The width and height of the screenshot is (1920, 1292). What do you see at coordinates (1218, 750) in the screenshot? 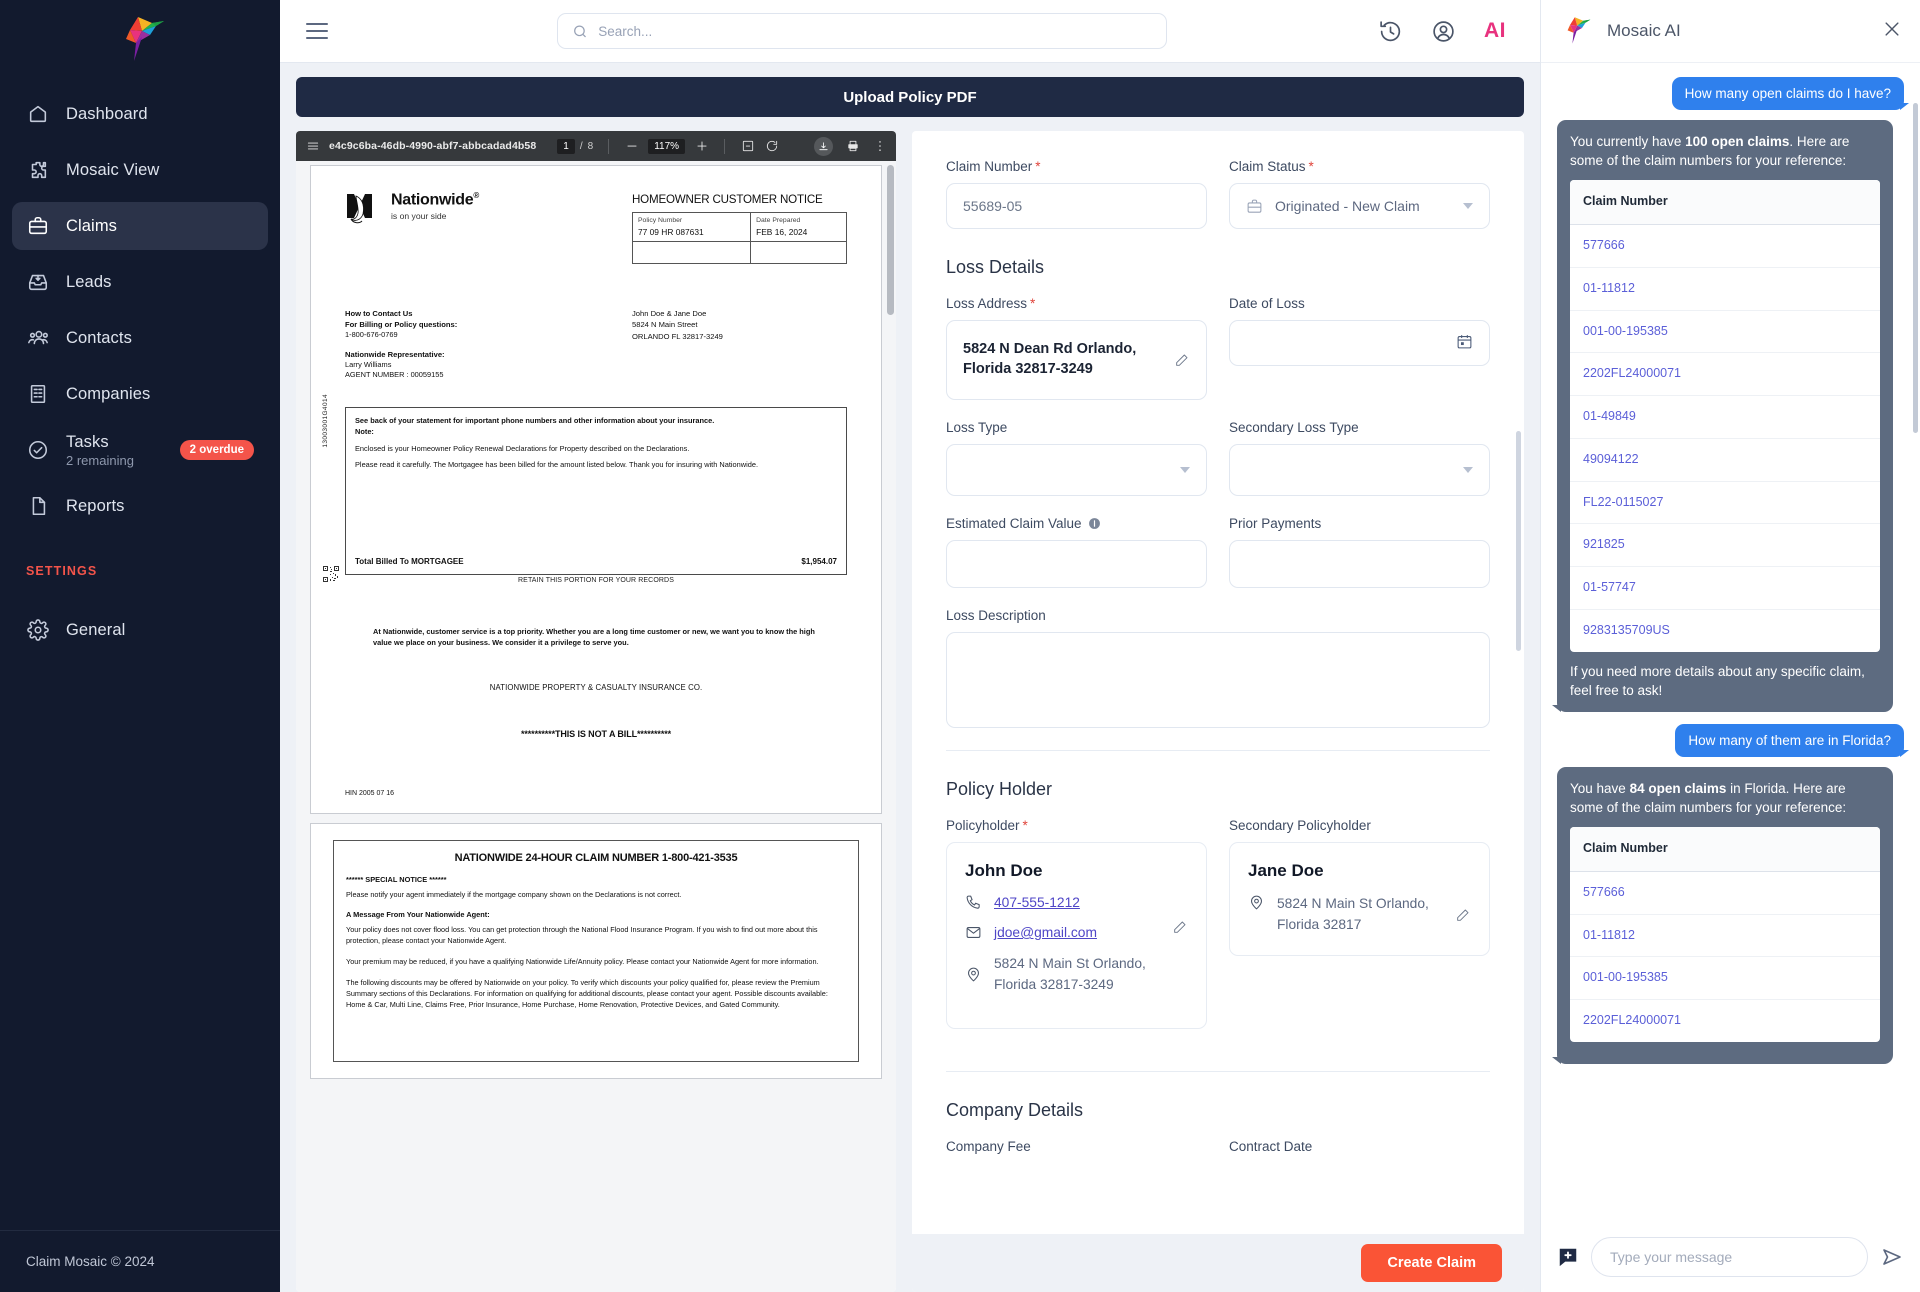
I see `section-divider` at bounding box center [1218, 750].